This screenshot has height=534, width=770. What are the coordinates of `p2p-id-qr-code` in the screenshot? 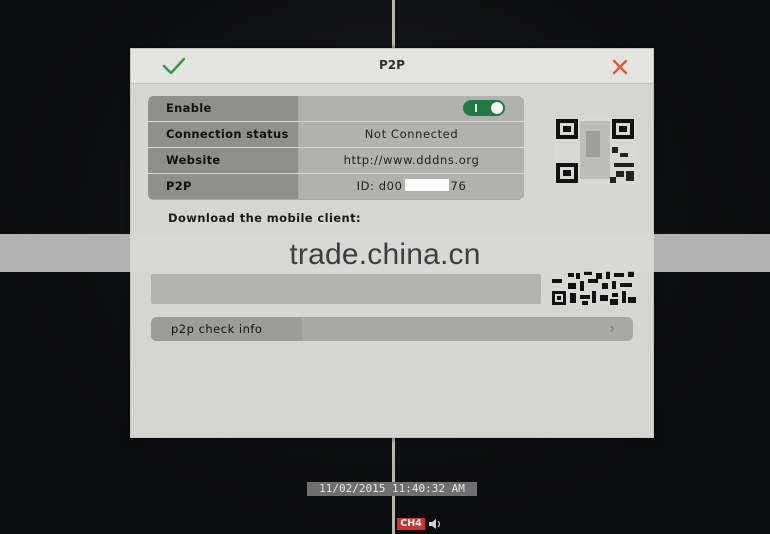 It's located at (595, 151).